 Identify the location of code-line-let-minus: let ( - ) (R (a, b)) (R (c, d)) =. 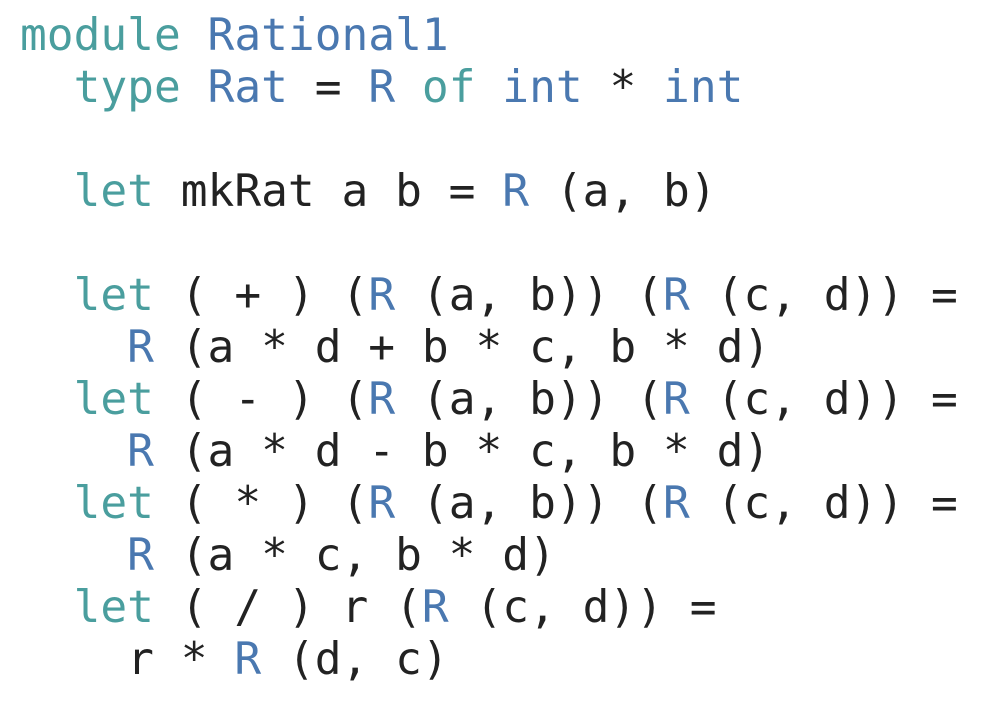
(489, 400).